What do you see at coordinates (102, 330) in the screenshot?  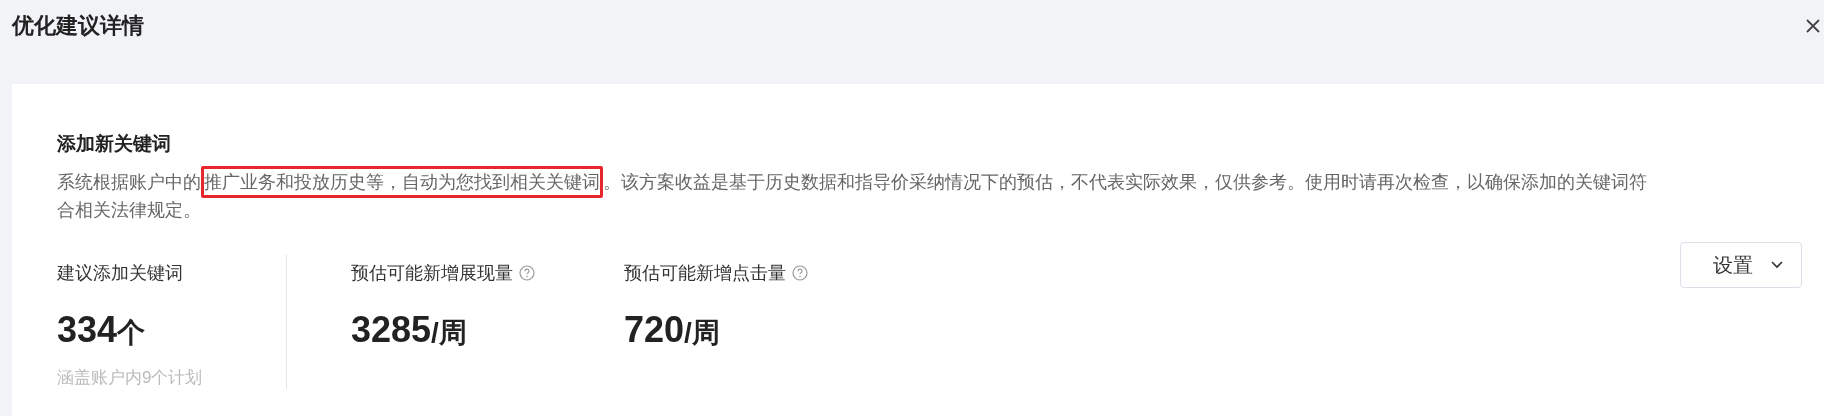 I see `stat-value: 334个` at bounding box center [102, 330].